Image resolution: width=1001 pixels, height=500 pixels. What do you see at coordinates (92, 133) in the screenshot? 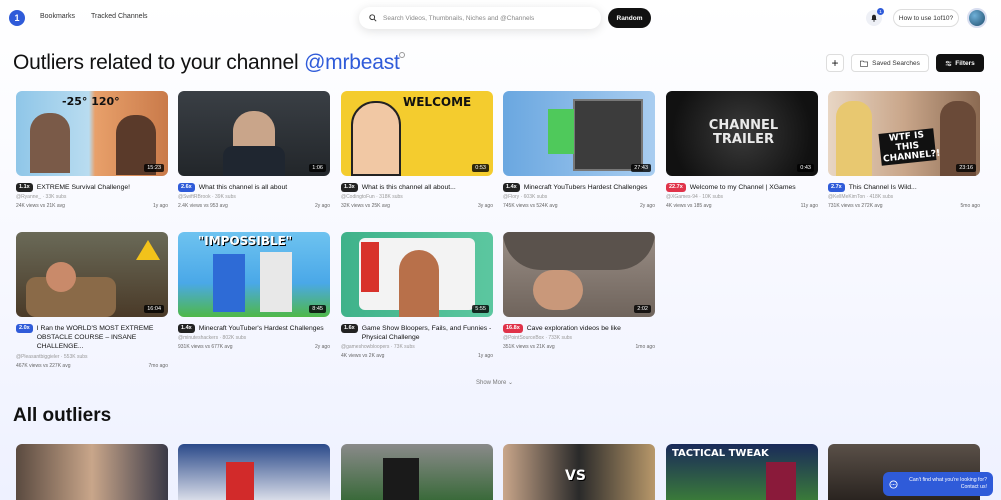
I see `video-thumbnail: -25° 120° 15:23` at bounding box center [92, 133].